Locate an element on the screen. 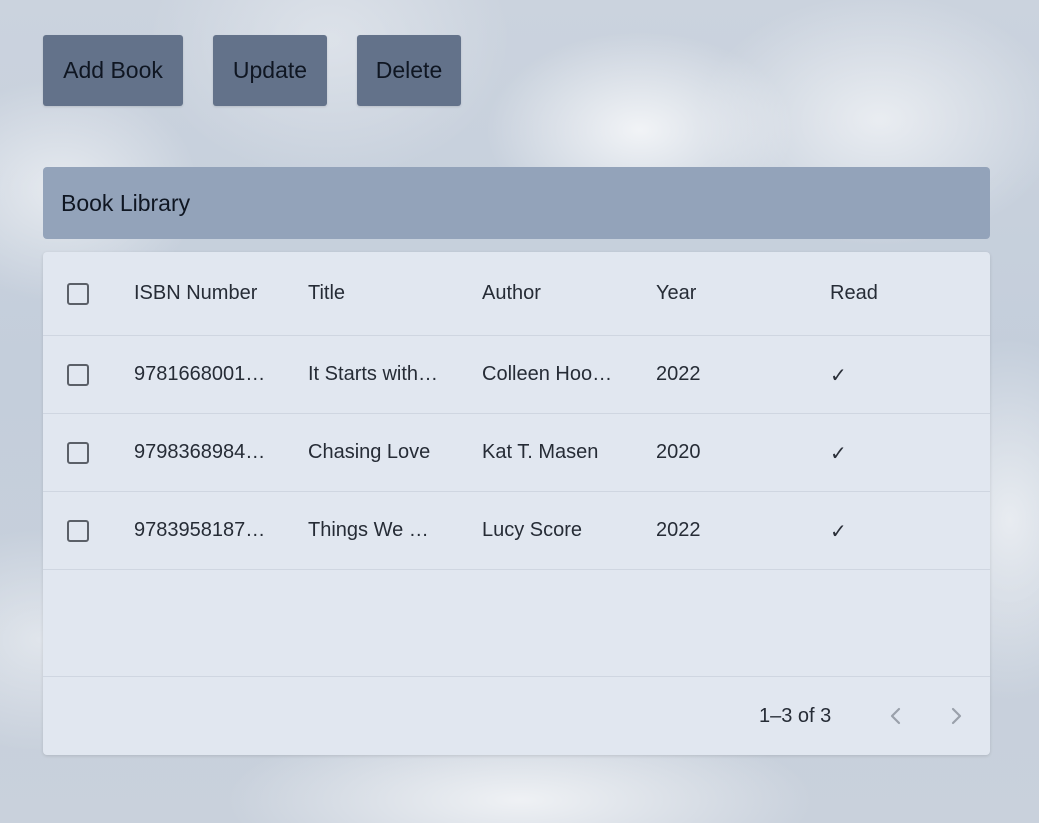 The image size is (1039, 823). column-header-title: Title is located at coordinates (379, 293).